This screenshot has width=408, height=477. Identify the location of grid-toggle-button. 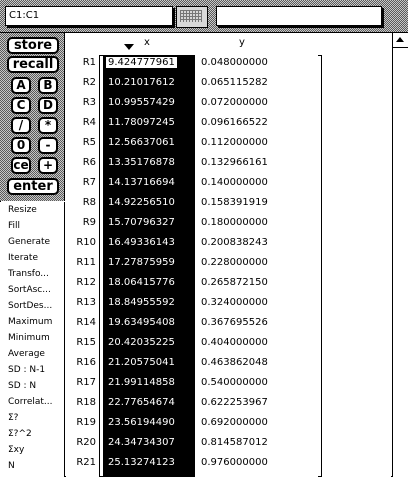
(192, 17).